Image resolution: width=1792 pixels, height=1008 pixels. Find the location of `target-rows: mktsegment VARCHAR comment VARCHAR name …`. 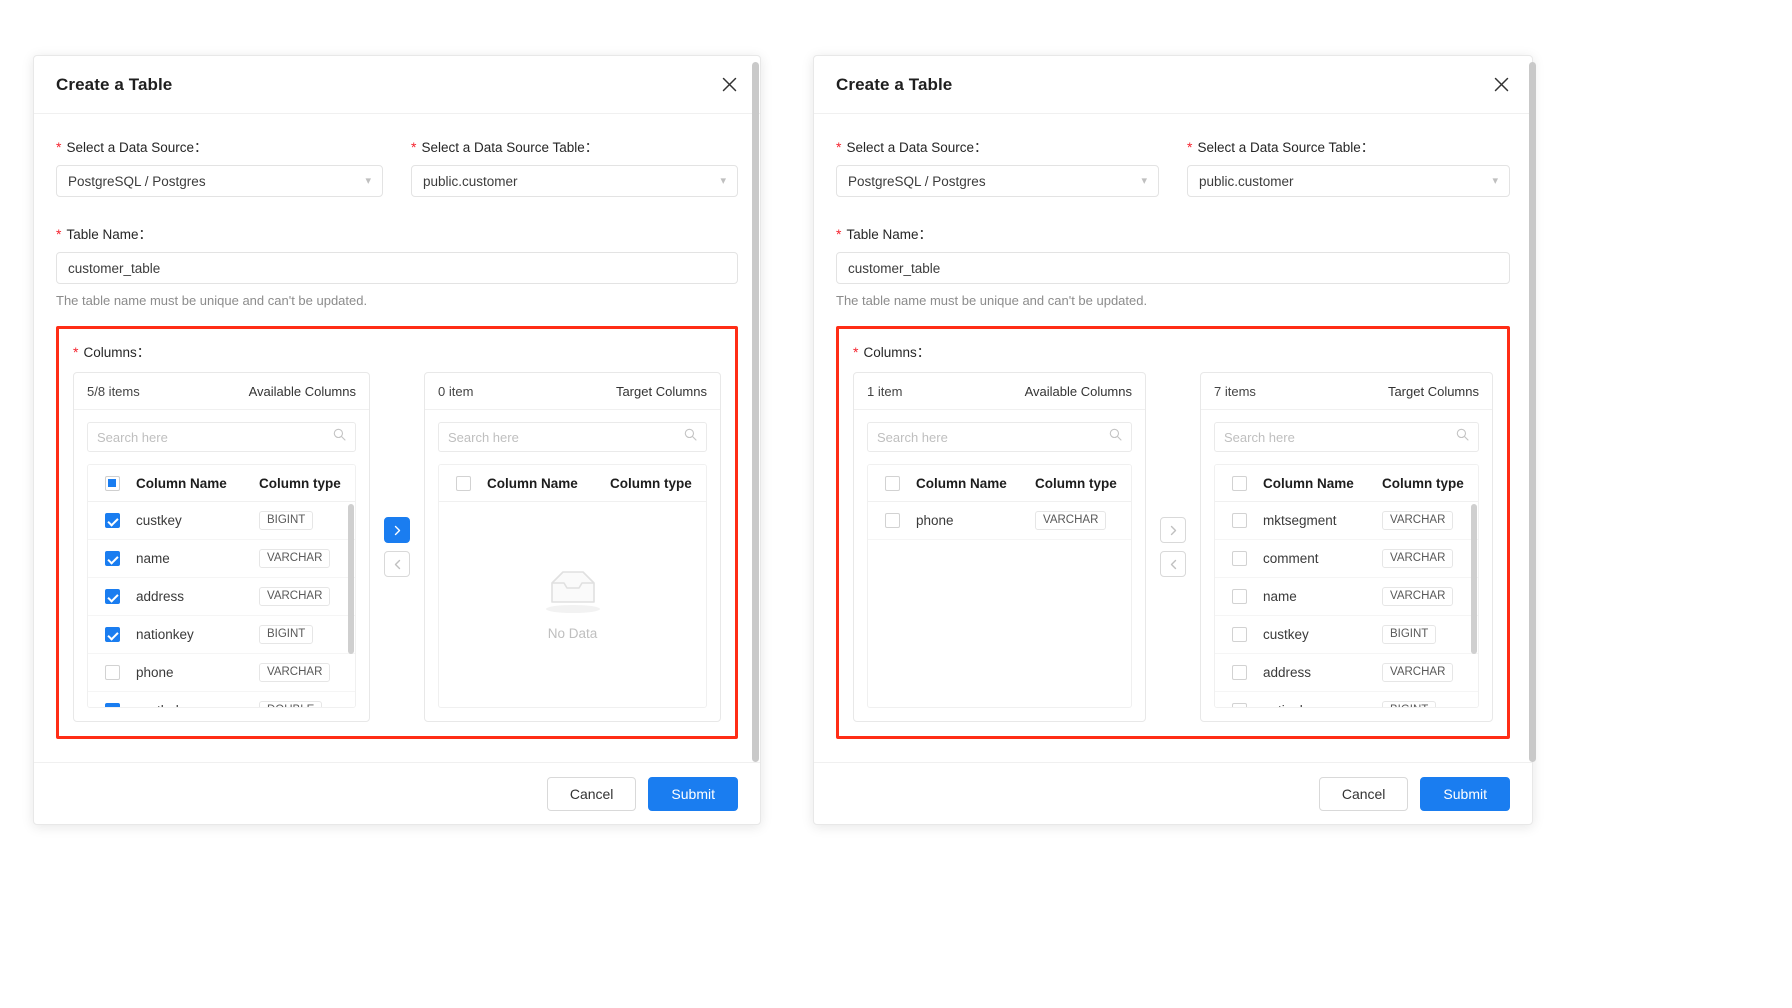

target-rows: mktsegment VARCHAR comment VARCHAR name … is located at coordinates (1346, 604).